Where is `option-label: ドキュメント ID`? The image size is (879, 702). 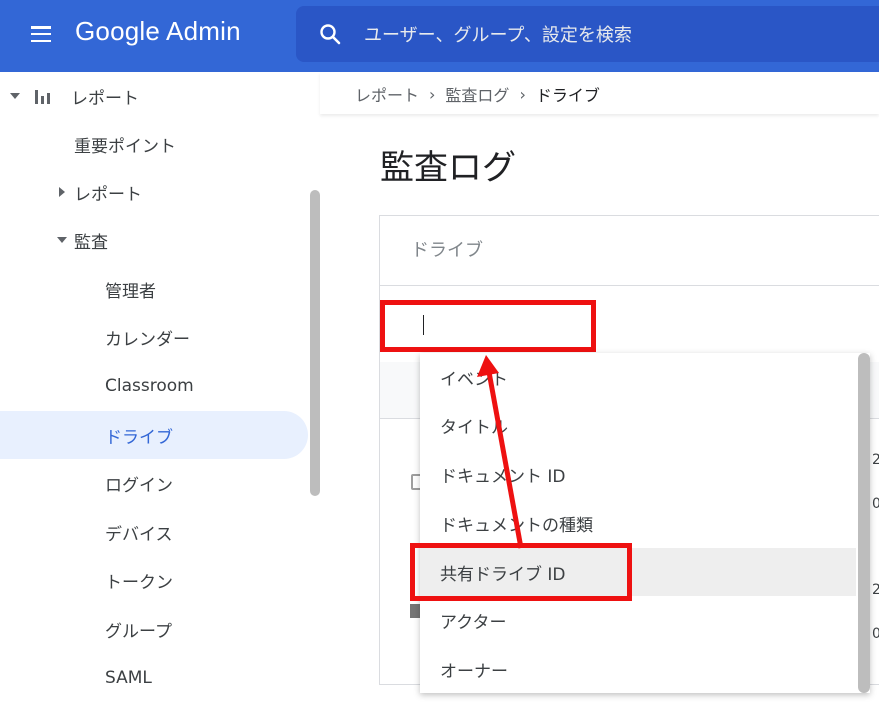
option-label: ドキュメント ID is located at coordinates (503, 476).